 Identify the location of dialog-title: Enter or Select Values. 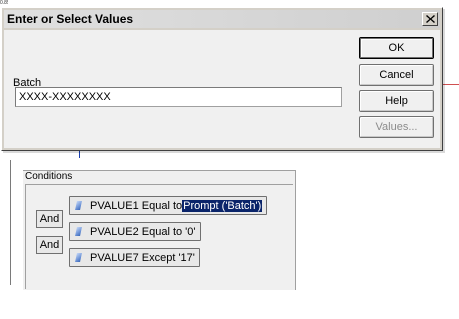
(70, 19).